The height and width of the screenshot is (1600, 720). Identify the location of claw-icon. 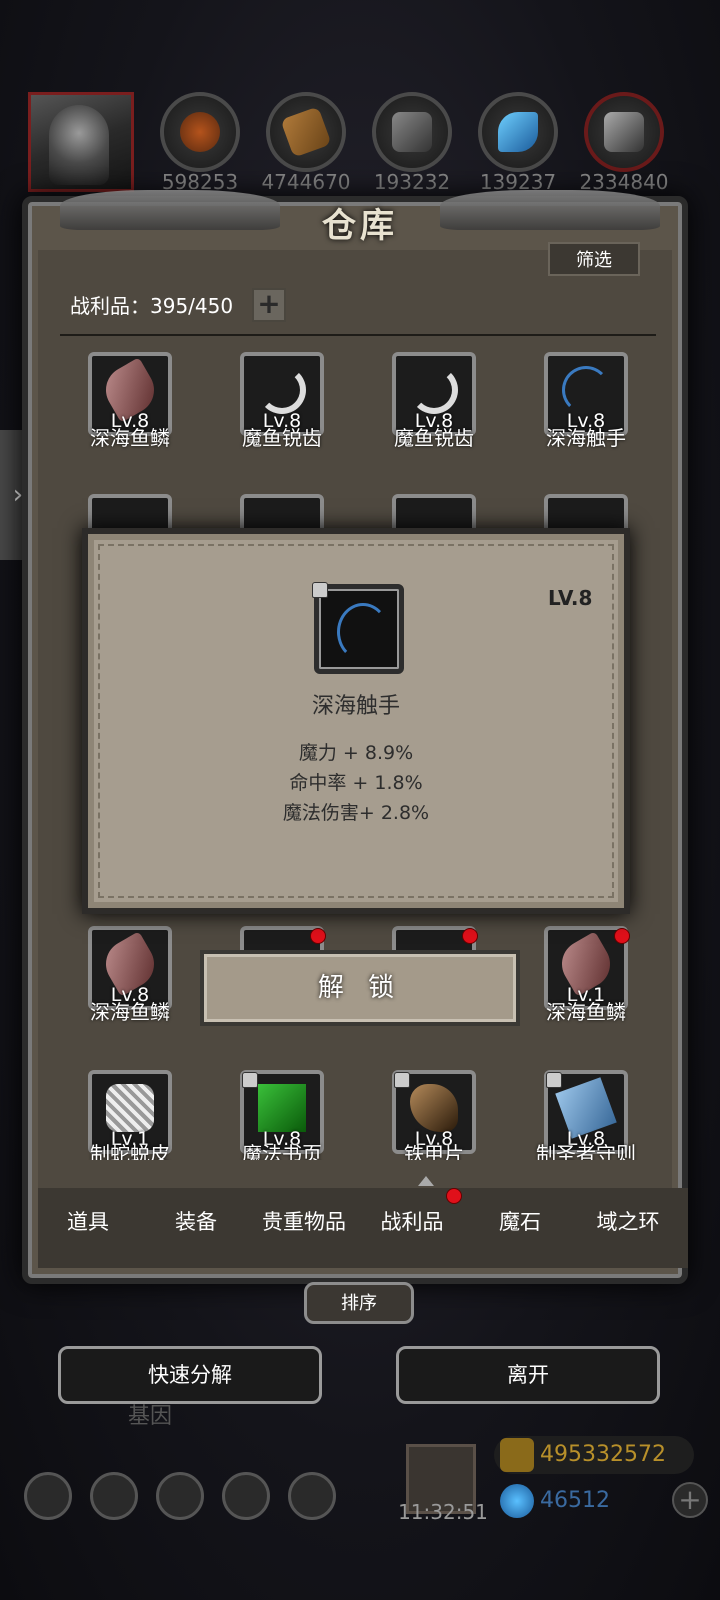
(434, 1108).